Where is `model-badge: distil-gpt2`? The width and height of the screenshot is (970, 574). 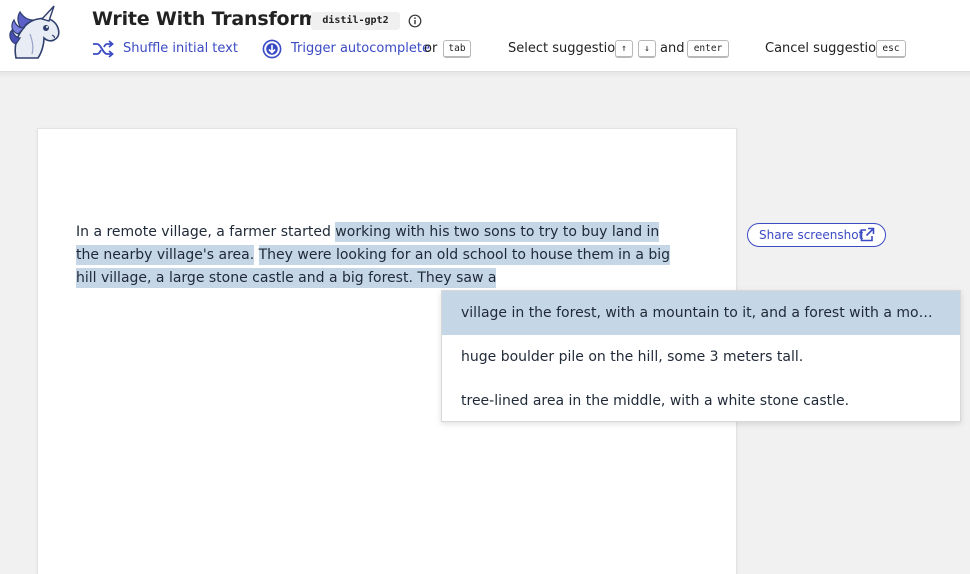 model-badge: distil-gpt2 is located at coordinates (355, 21).